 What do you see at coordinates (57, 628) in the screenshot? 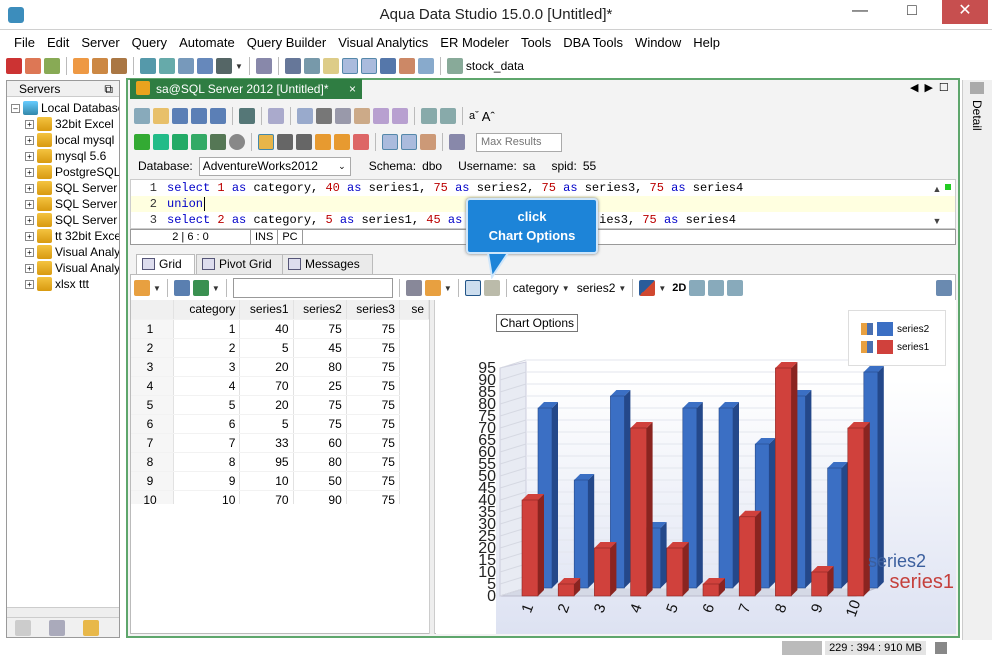
I see `files-tab-icon` at bounding box center [57, 628].